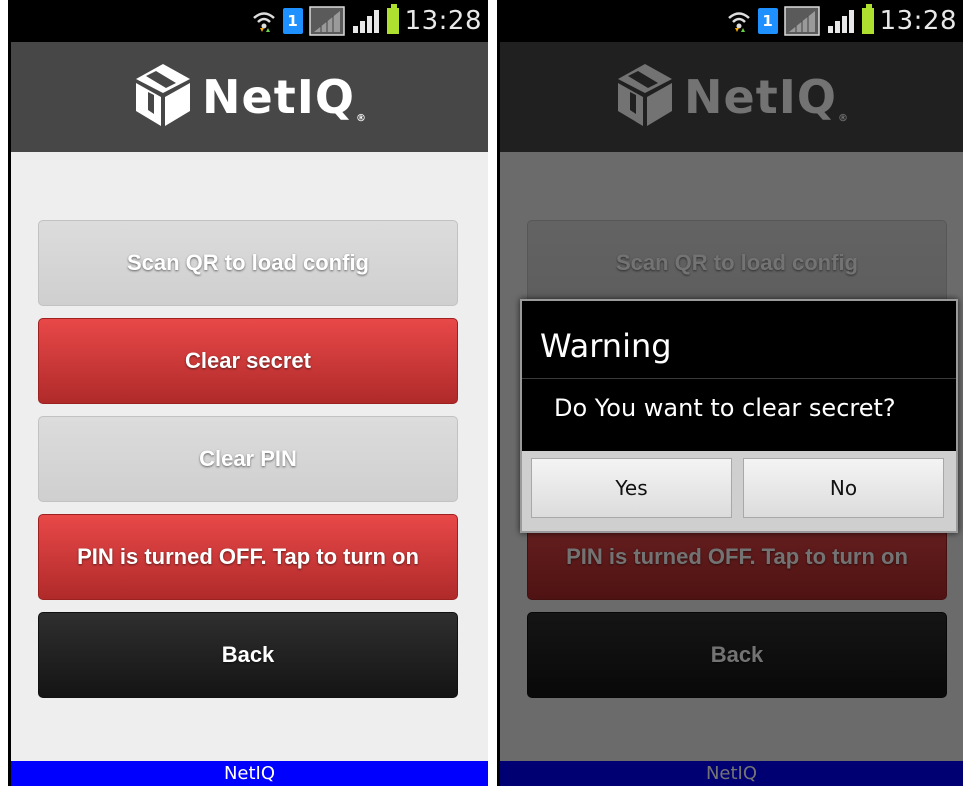 The image size is (963, 786). What do you see at coordinates (248, 263) in the screenshot?
I see `scan-qr-button: Scan QR to load config` at bounding box center [248, 263].